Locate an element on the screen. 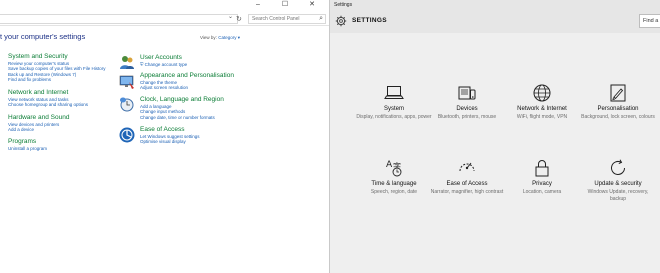  search-input: Search Control Panel ⌕ is located at coordinates (287, 19).